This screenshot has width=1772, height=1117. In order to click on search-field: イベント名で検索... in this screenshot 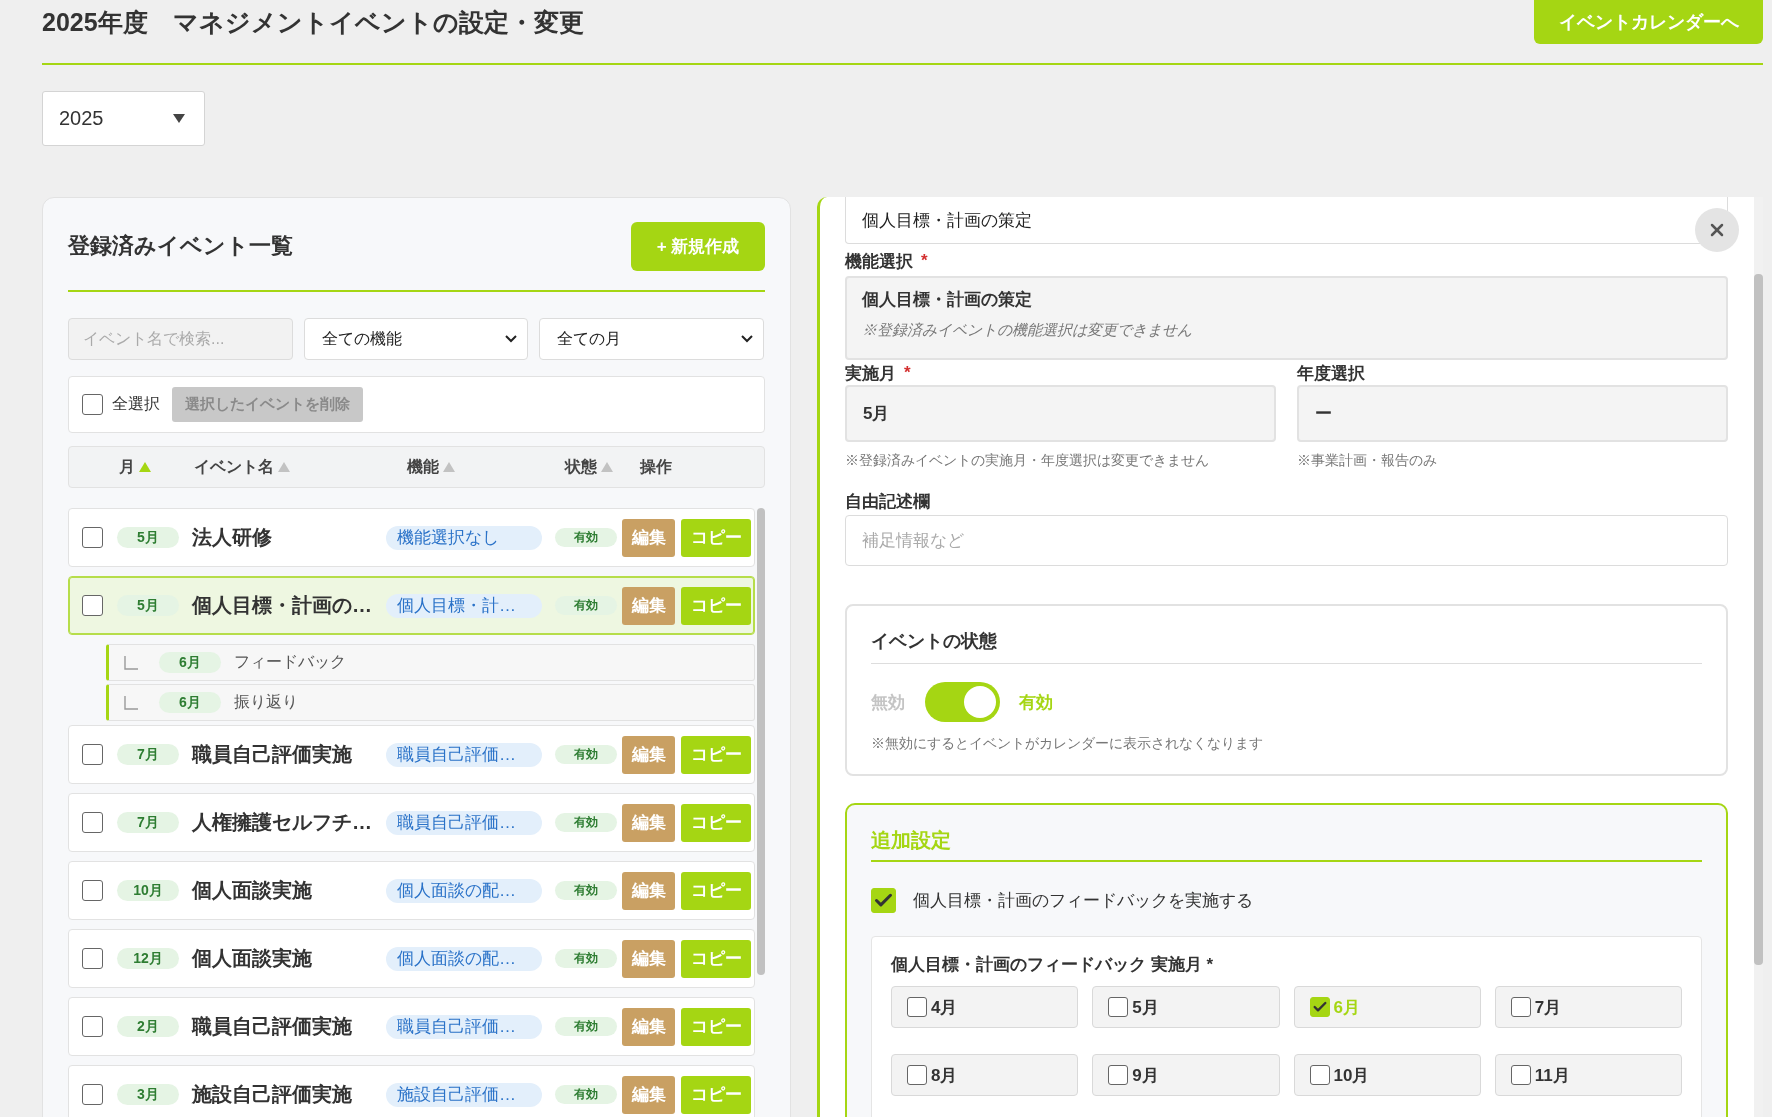, I will do `click(180, 339)`.